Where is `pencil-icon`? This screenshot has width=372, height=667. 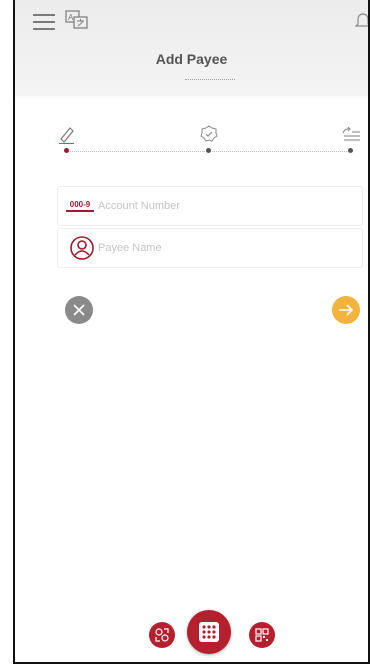
pencil-icon is located at coordinates (66, 135).